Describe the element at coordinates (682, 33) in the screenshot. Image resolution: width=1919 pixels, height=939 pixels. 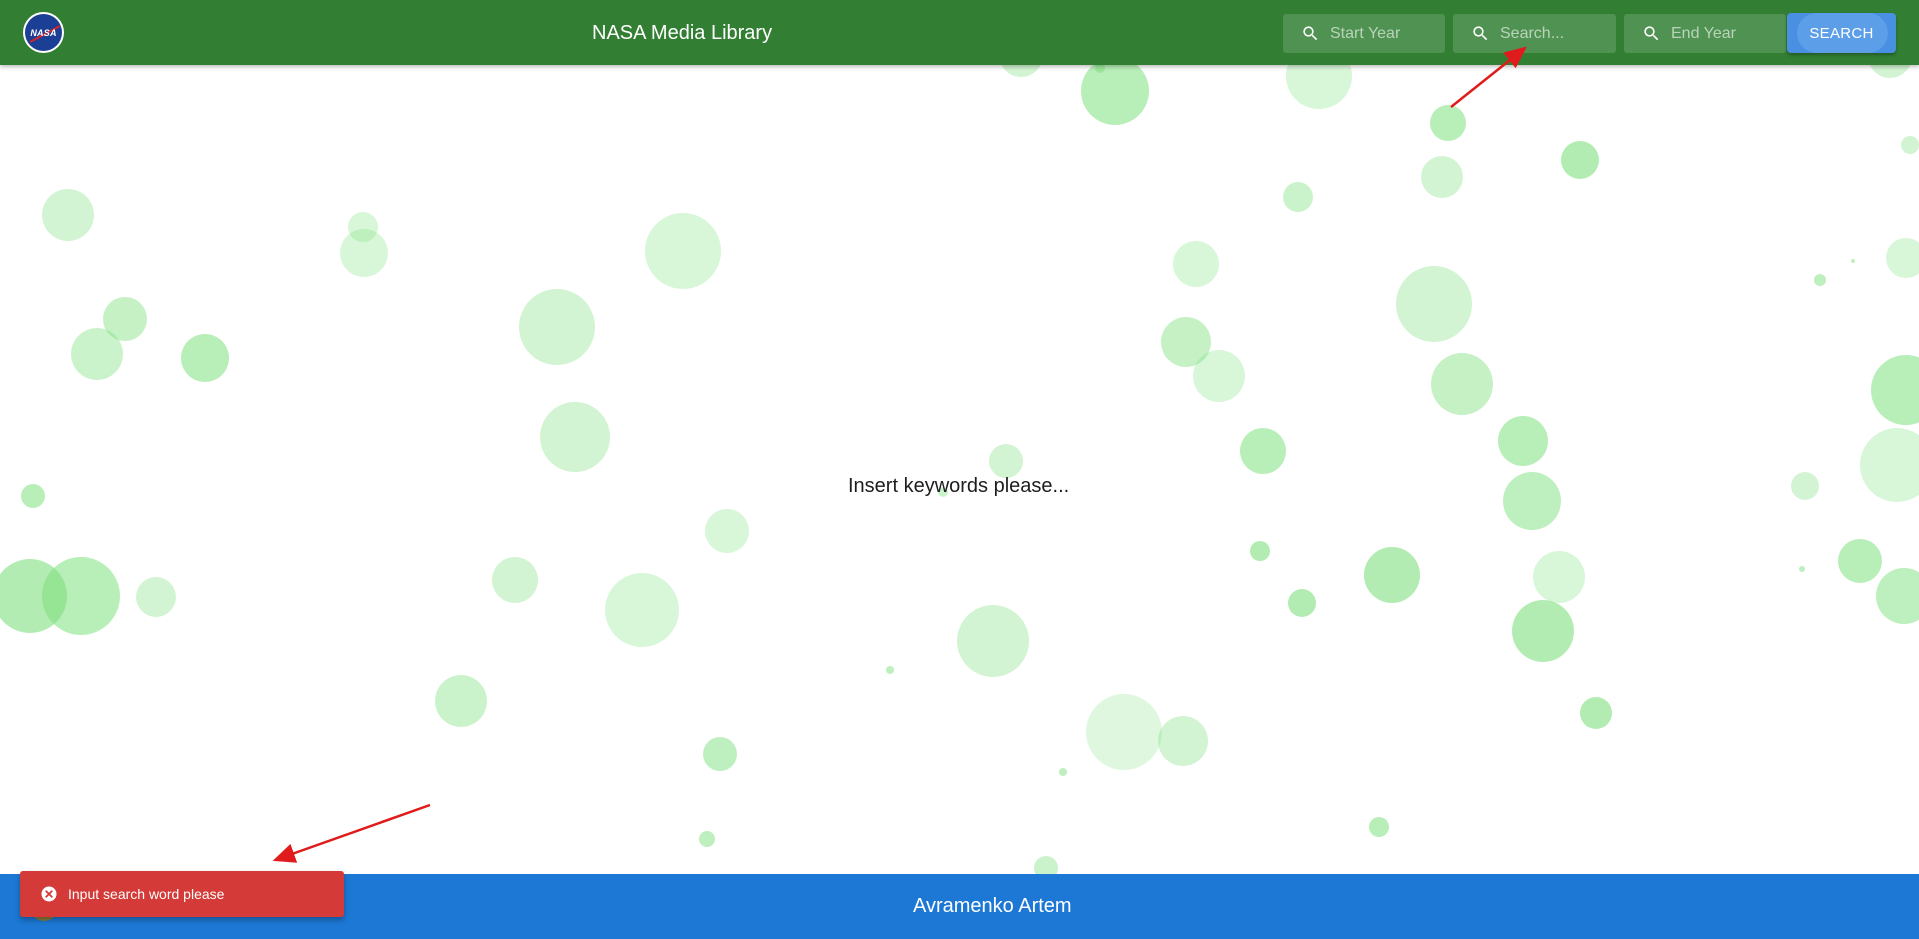
I see `page-title: NASA Media Library` at that location.